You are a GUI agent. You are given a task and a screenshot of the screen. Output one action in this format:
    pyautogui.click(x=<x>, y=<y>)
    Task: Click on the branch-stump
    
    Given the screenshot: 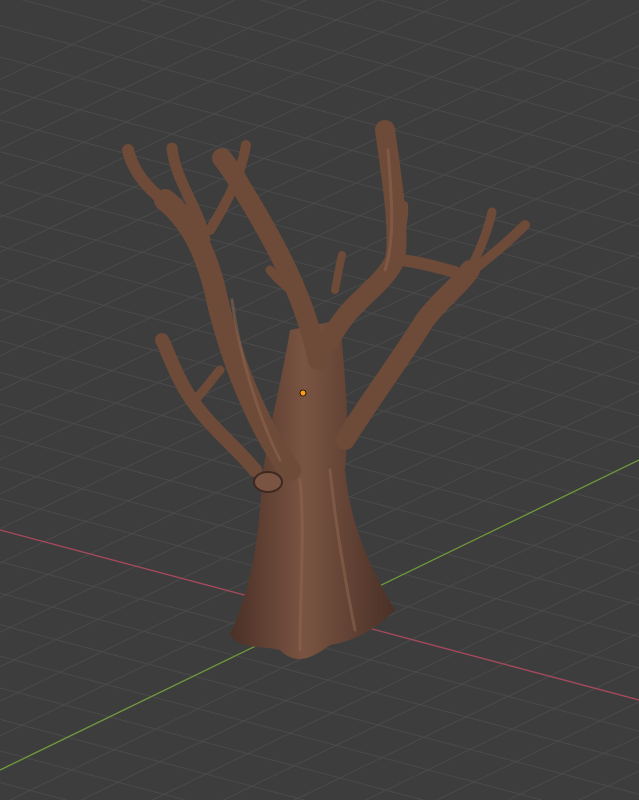 What is the action you would take?
    pyautogui.click(x=268, y=482)
    